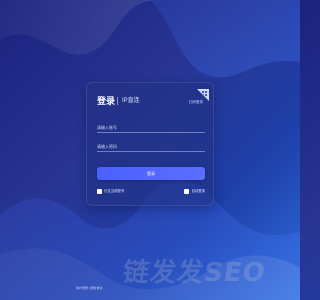 This screenshot has height=300, width=320. What do you see at coordinates (89, 288) in the screenshot?
I see `footer-links: 用户登录 | 服务协议` at bounding box center [89, 288].